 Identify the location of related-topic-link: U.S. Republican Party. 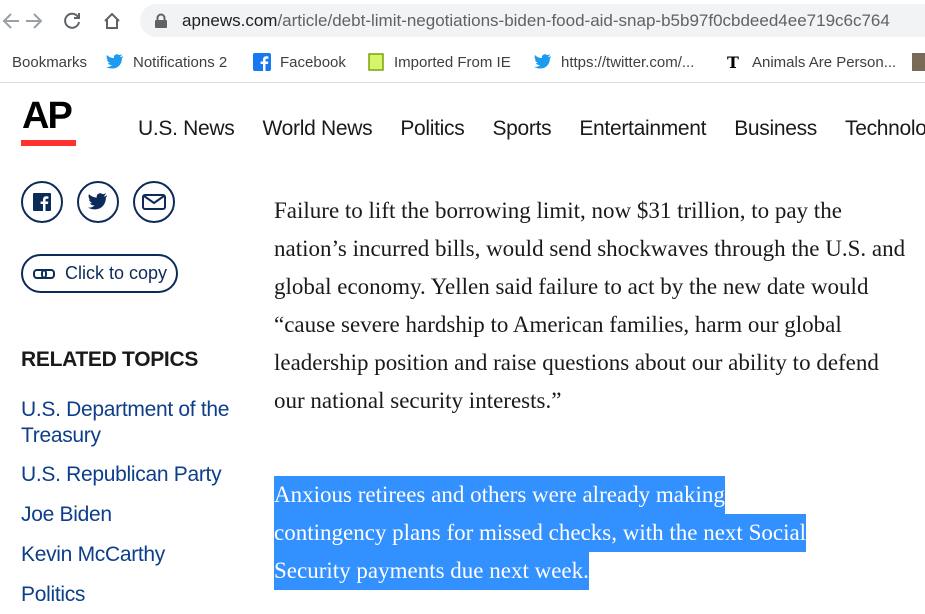
(131, 475).